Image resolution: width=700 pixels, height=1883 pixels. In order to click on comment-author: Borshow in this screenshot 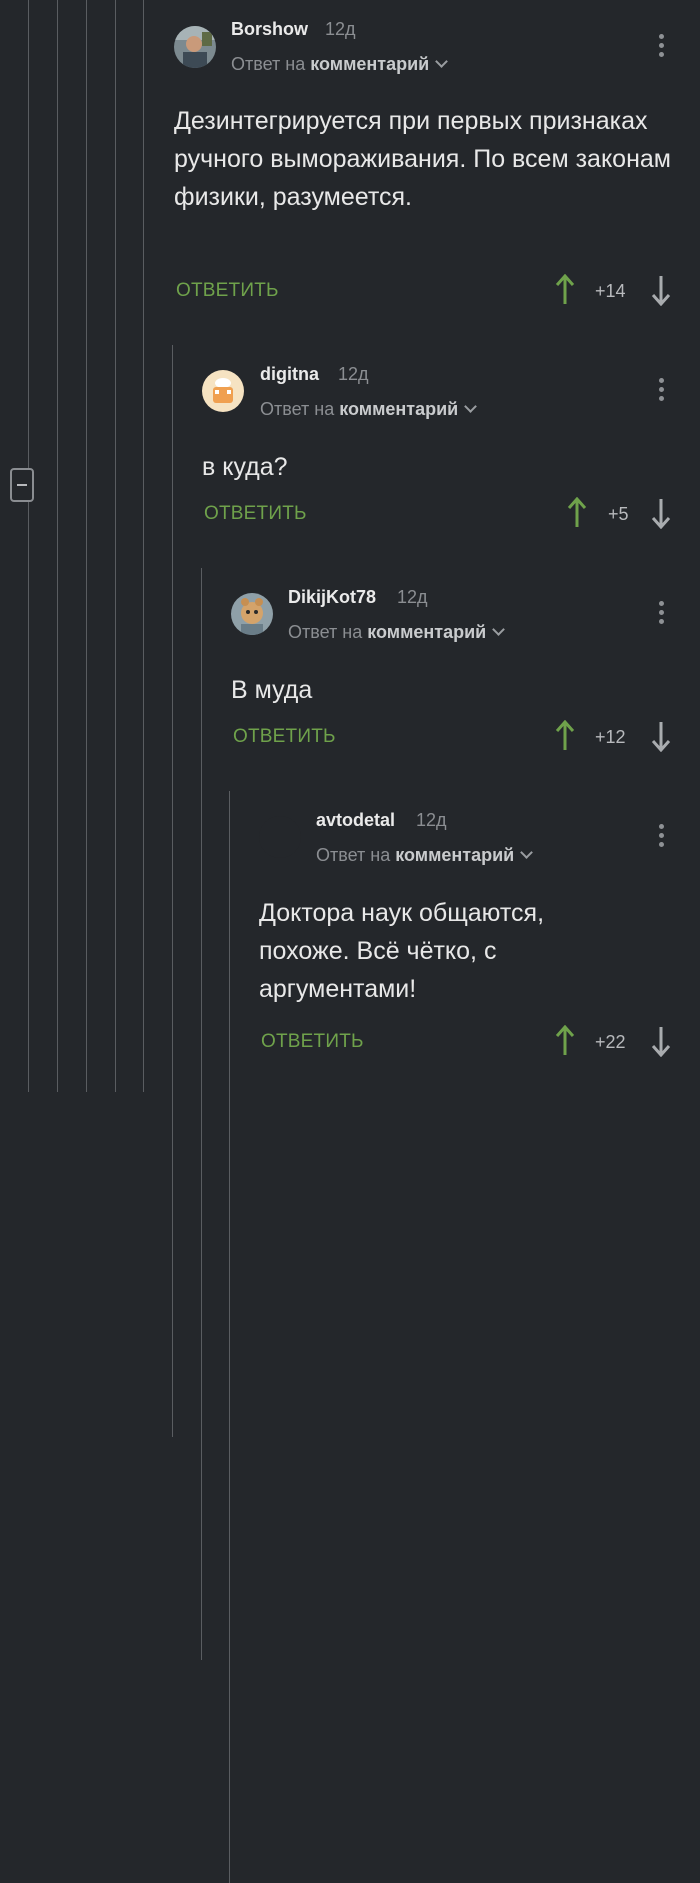, I will do `click(269, 29)`.